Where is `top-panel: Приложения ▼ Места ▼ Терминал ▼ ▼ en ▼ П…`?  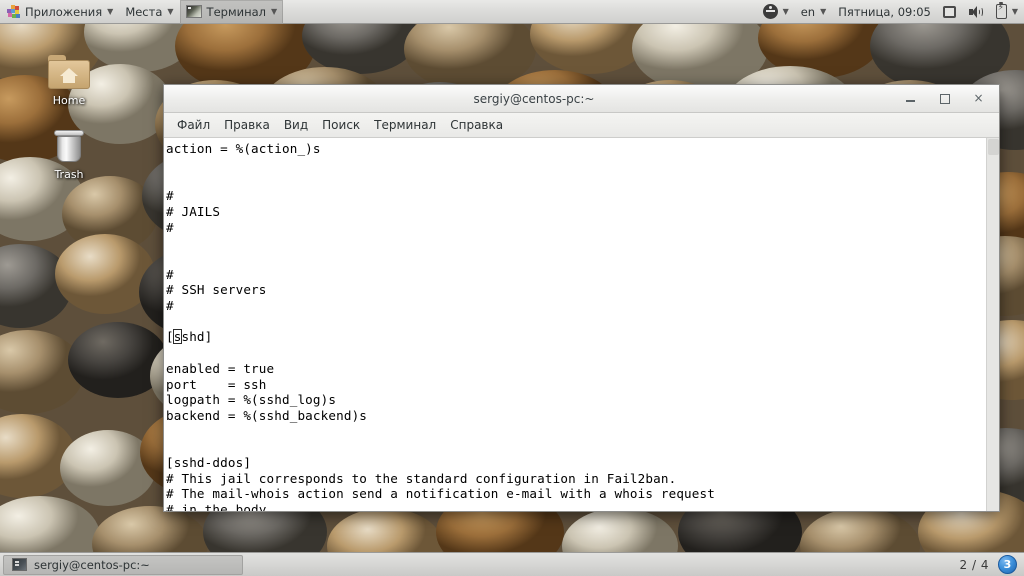 top-panel: Приложения ▼ Места ▼ Терминал ▼ ▼ en ▼ П… is located at coordinates (512, 12).